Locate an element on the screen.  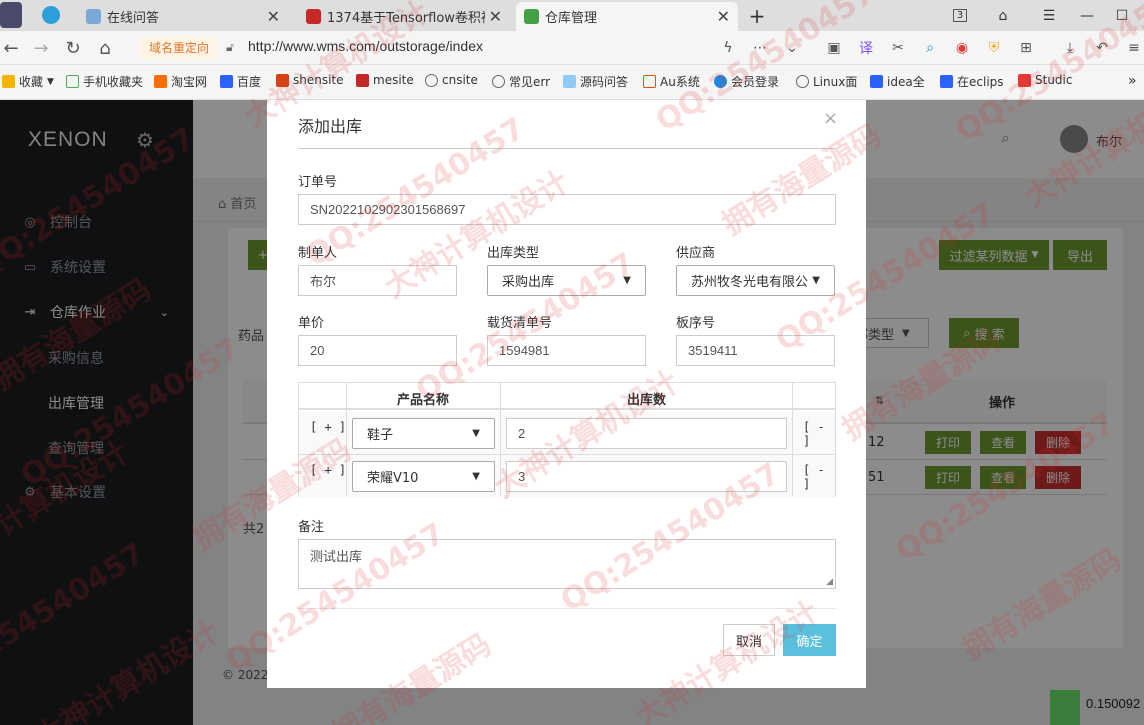
search-icon: ⌕ is located at coordinates (930, 48).